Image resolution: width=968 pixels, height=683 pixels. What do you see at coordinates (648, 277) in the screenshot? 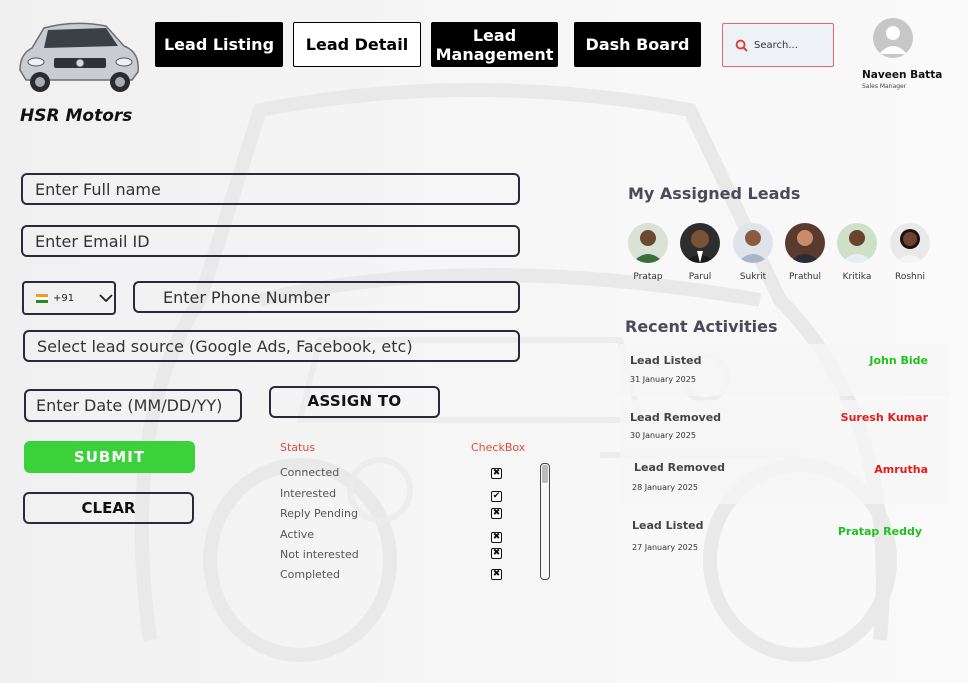
I see `lead-name-pratap: Pratap` at bounding box center [648, 277].